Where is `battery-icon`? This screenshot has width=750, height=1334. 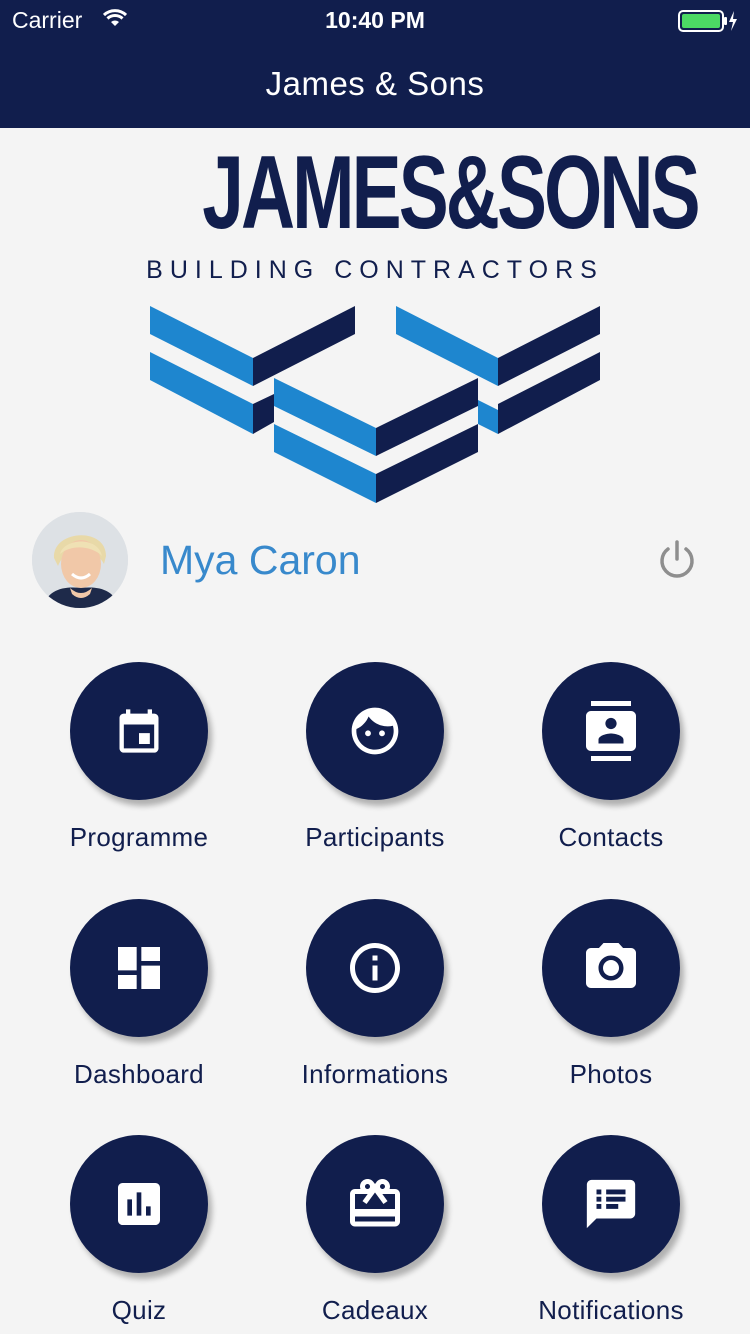
battery-icon is located at coordinates (707, 21).